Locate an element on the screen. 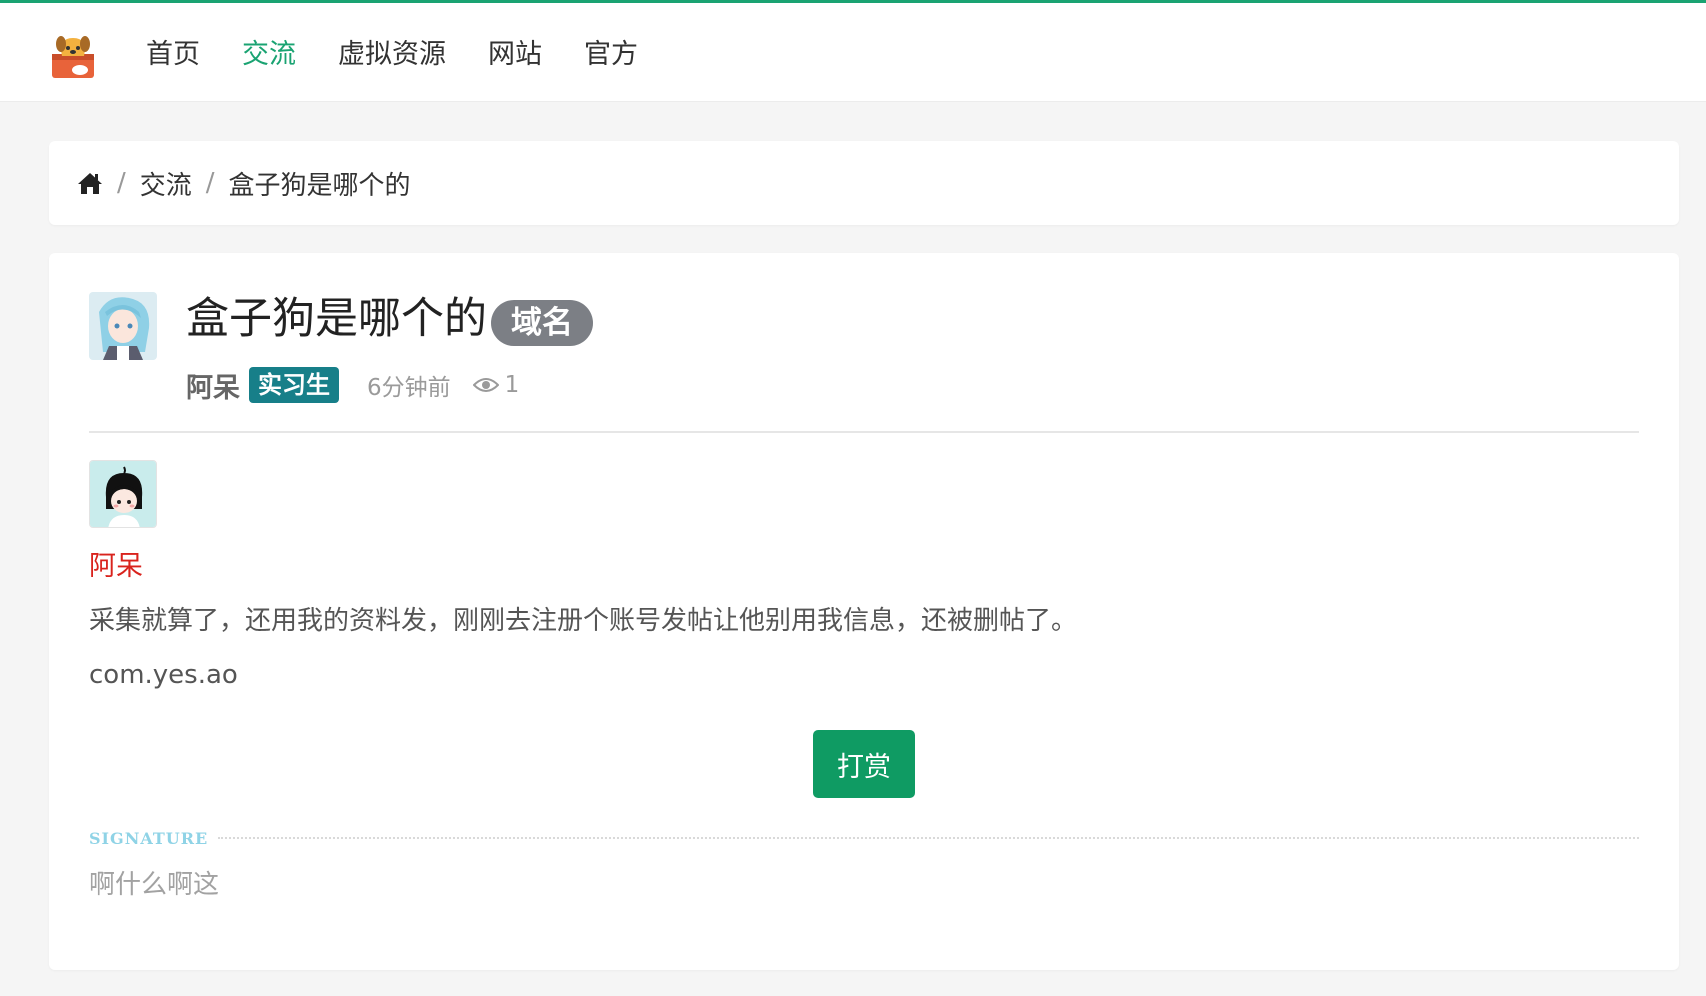 The width and height of the screenshot is (1706, 996). eye-icon is located at coordinates (486, 385).